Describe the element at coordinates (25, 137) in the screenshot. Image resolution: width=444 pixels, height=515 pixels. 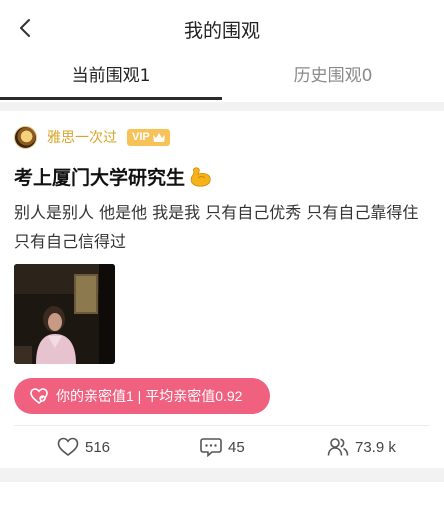
I see `avatar` at that location.